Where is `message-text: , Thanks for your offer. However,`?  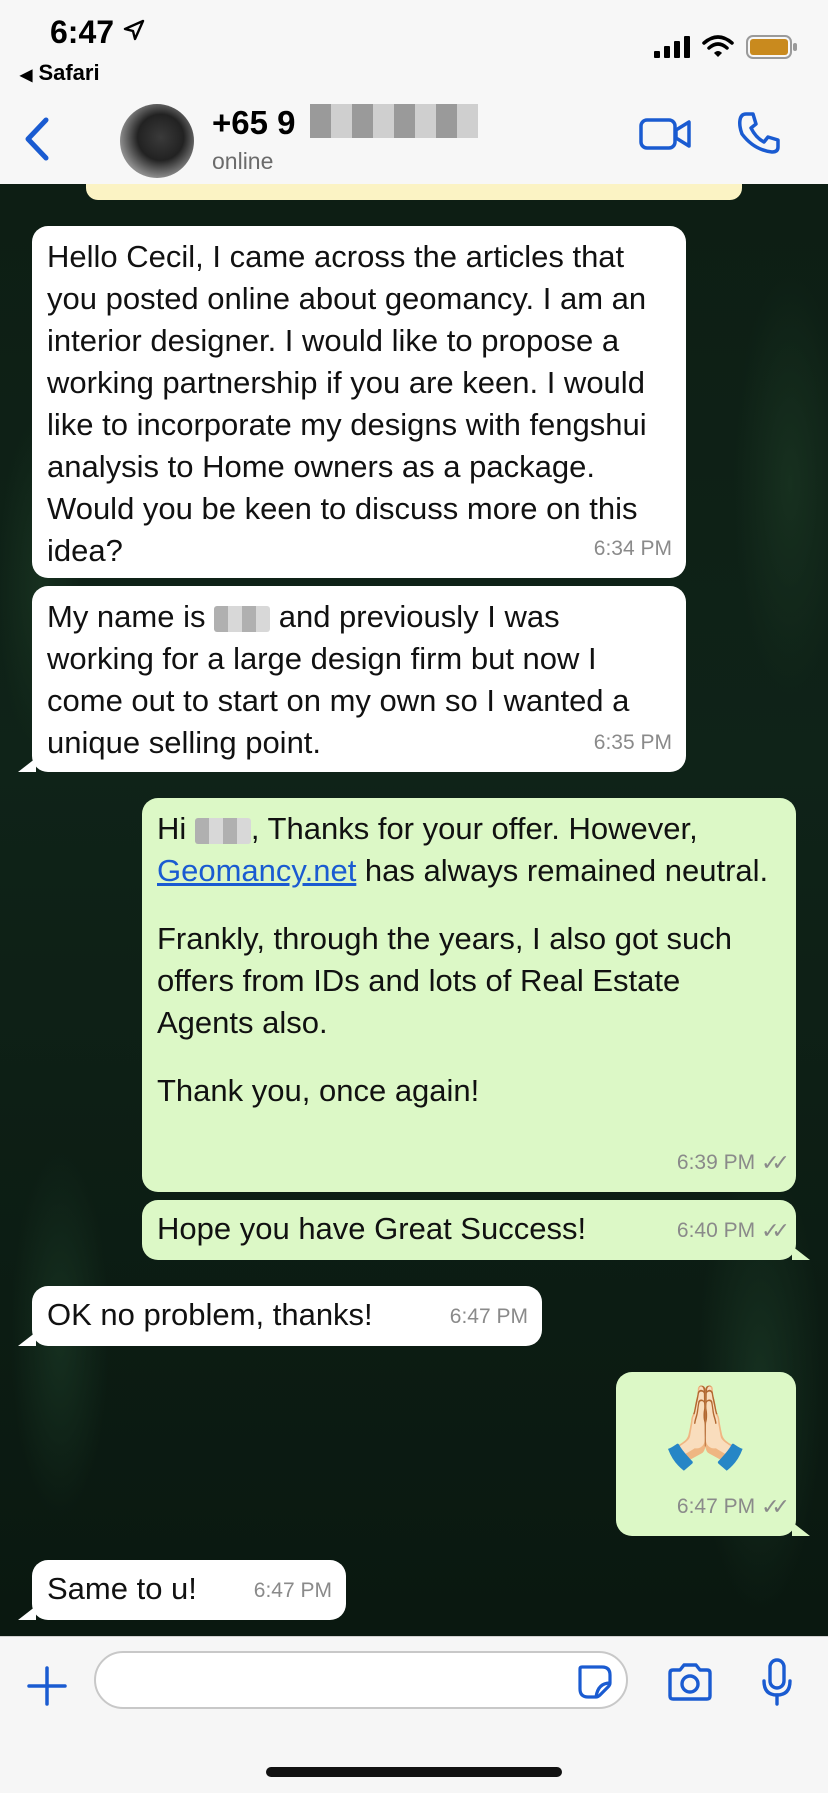 message-text: , Thanks for your offer. However, is located at coordinates (474, 828).